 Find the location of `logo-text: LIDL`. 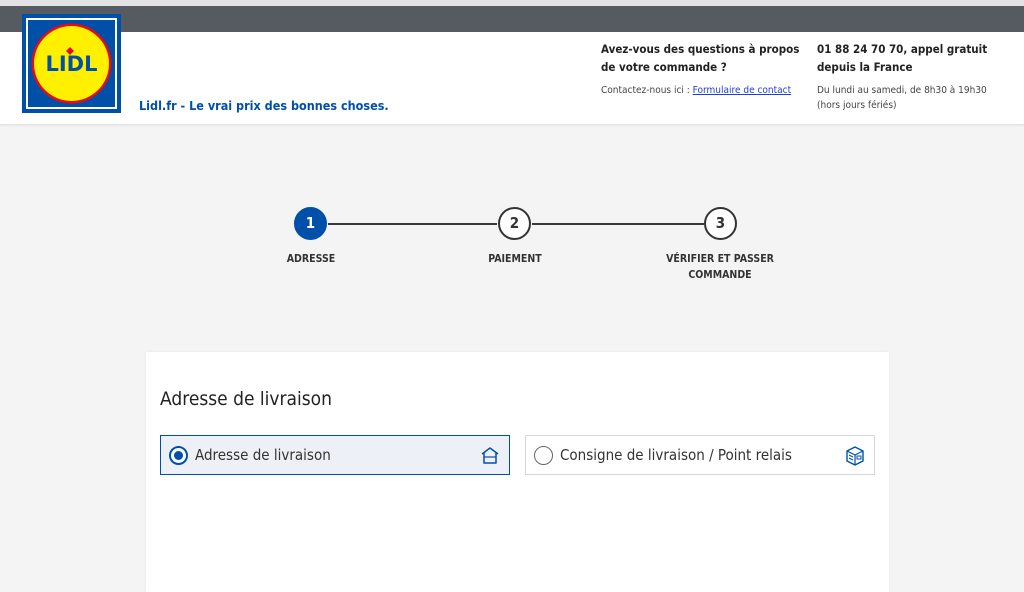

logo-text: LIDL is located at coordinates (71, 64).